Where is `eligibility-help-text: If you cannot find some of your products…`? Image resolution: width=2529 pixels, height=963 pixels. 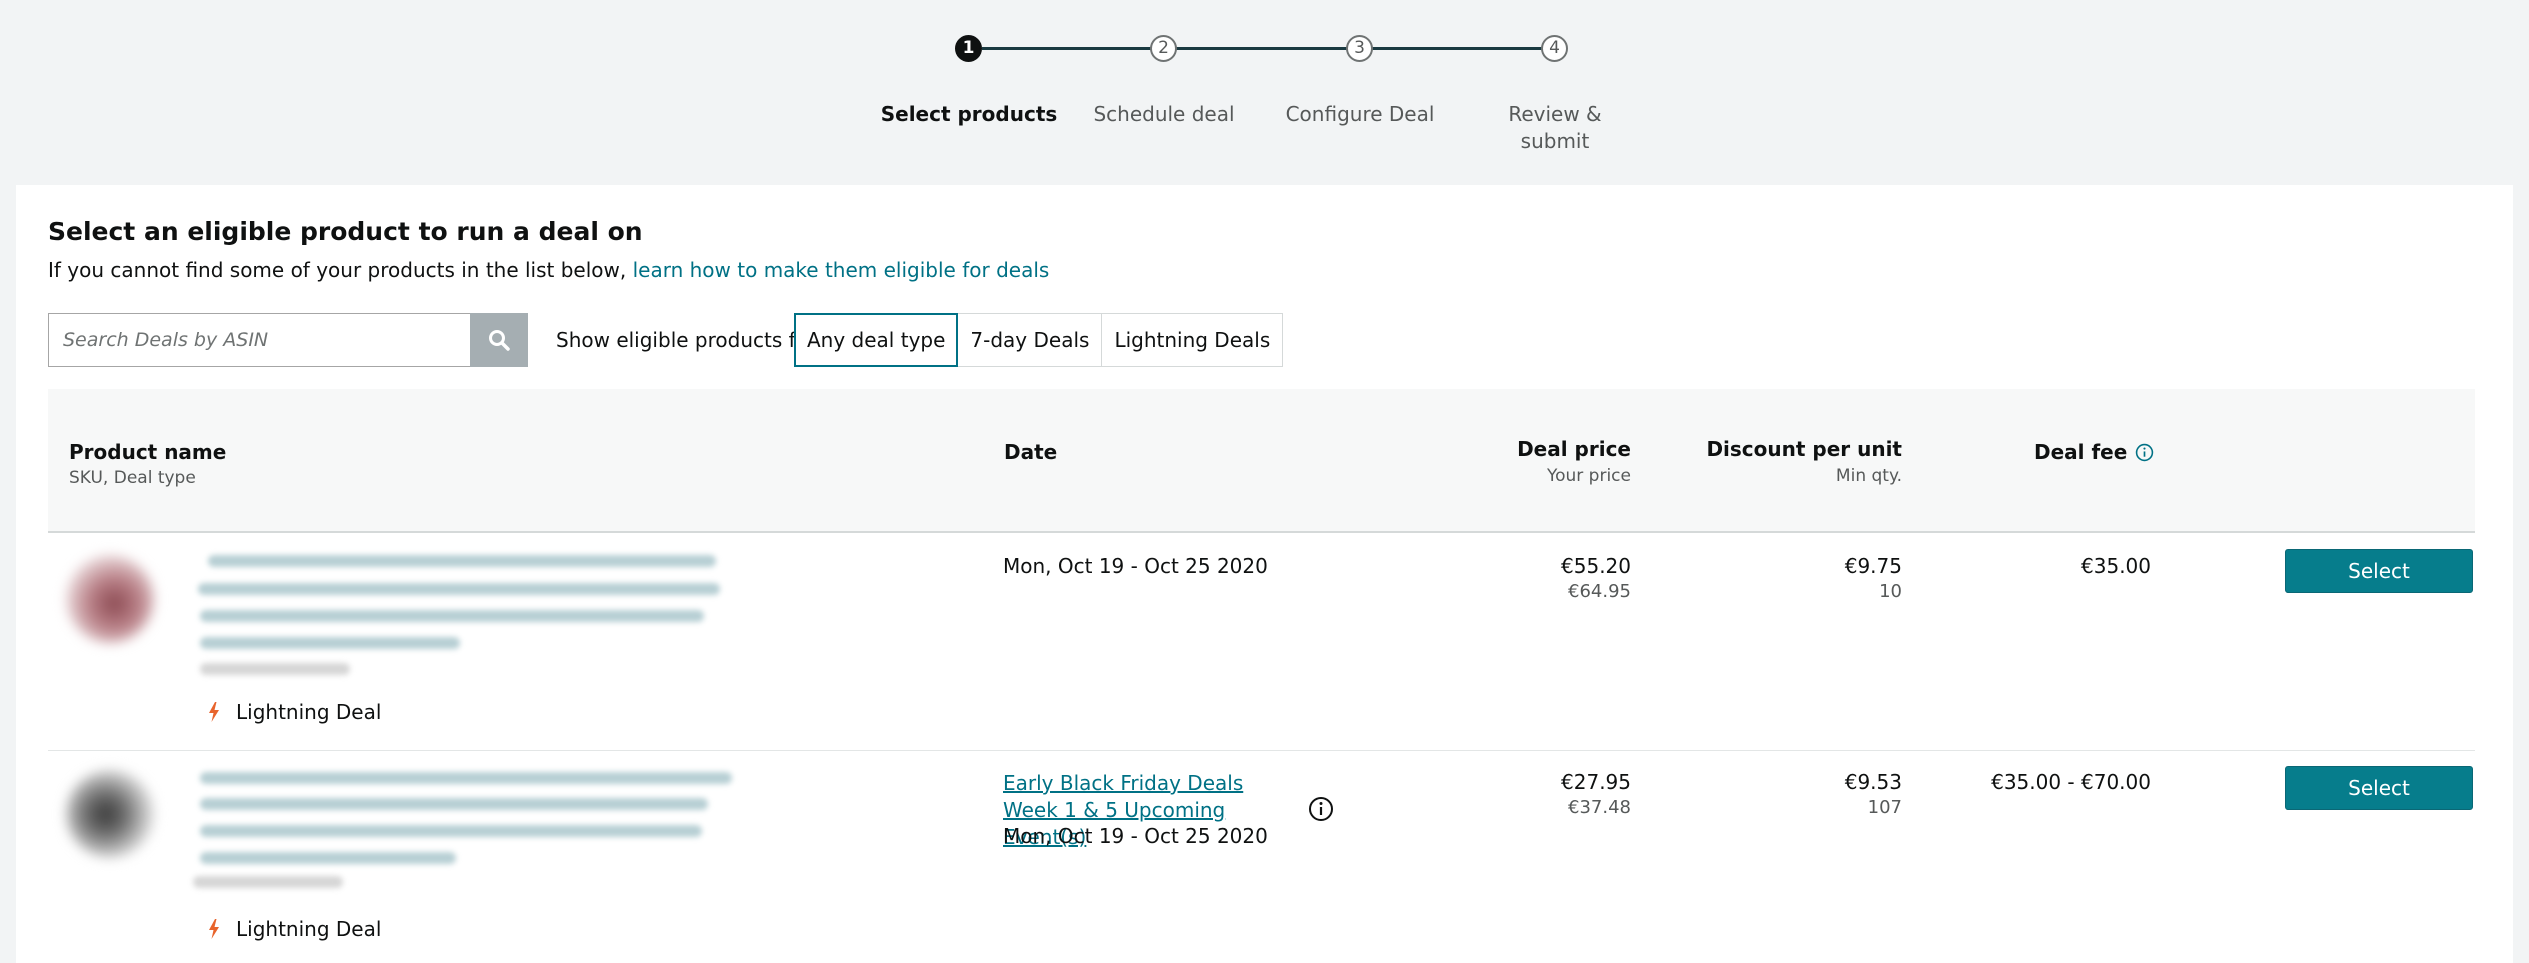 eligibility-help-text: If you cannot find some of your products… is located at coordinates (548, 270).